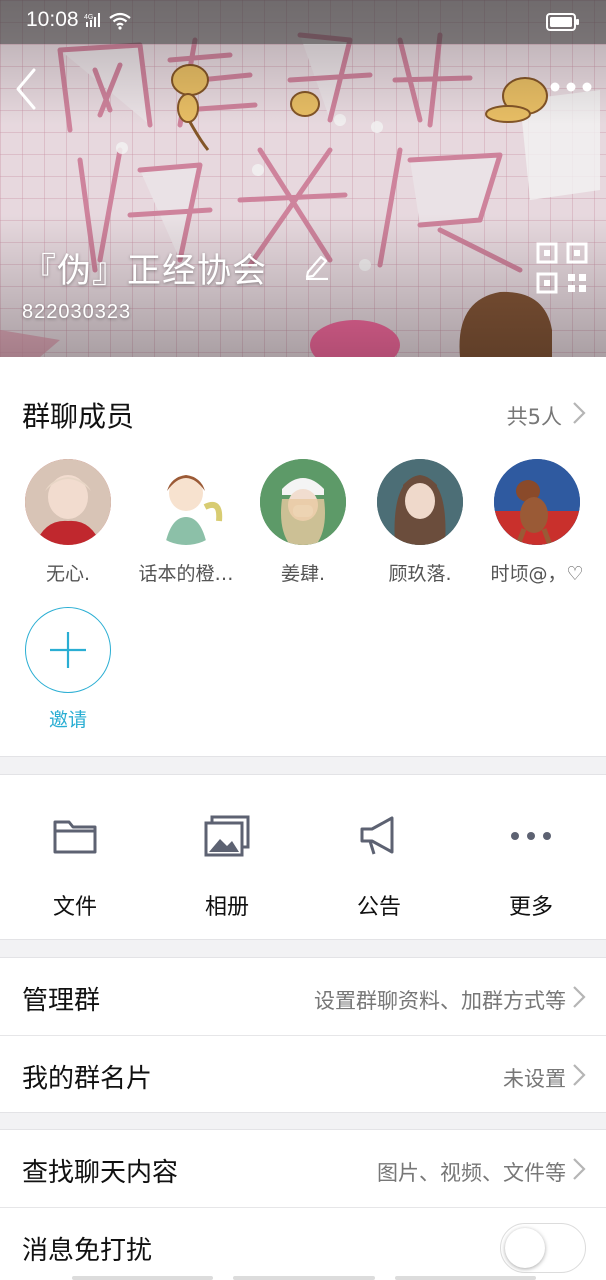 Image resolution: width=606 pixels, height=1280 pixels. I want to click on more-label: 更多, so click(530, 907).